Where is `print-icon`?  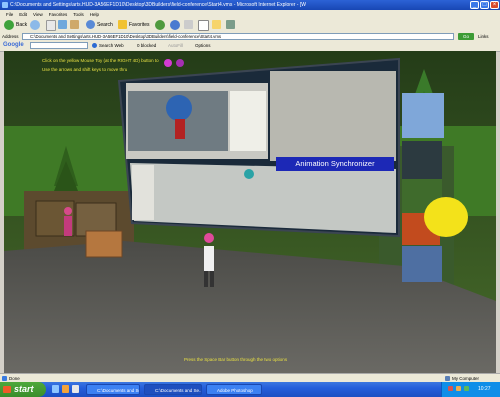
print-icon is located at coordinates (203, 25).